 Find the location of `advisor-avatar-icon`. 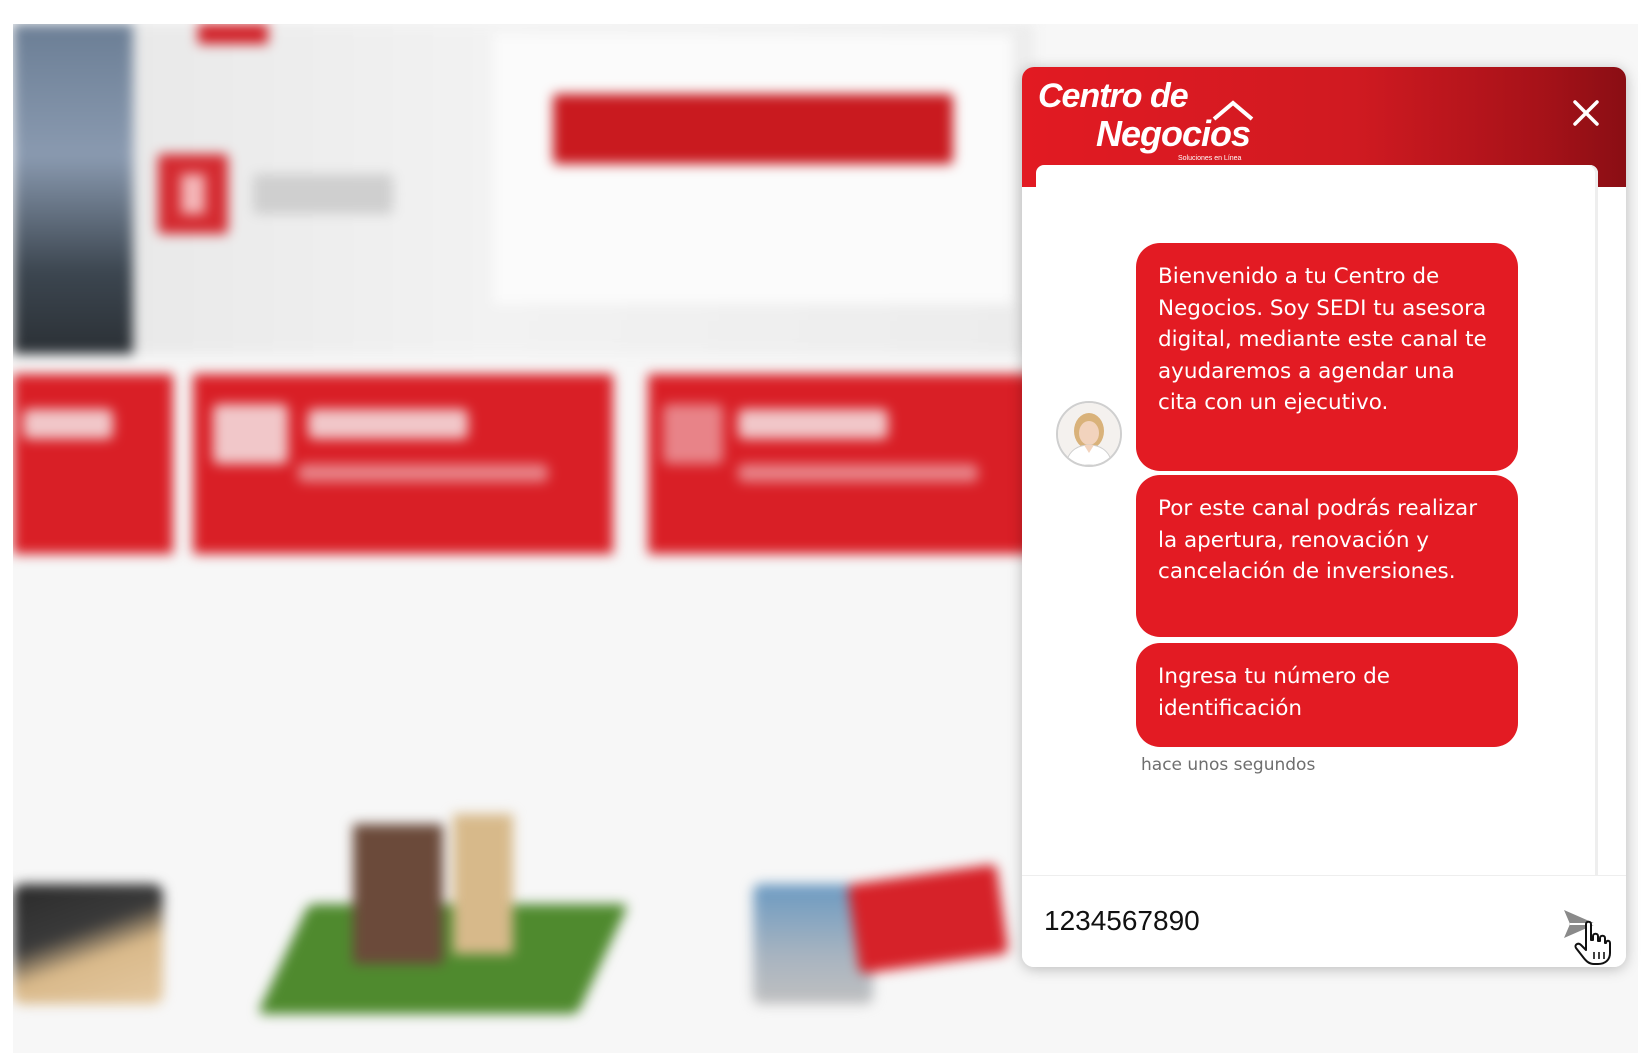

advisor-avatar-icon is located at coordinates (1089, 434).